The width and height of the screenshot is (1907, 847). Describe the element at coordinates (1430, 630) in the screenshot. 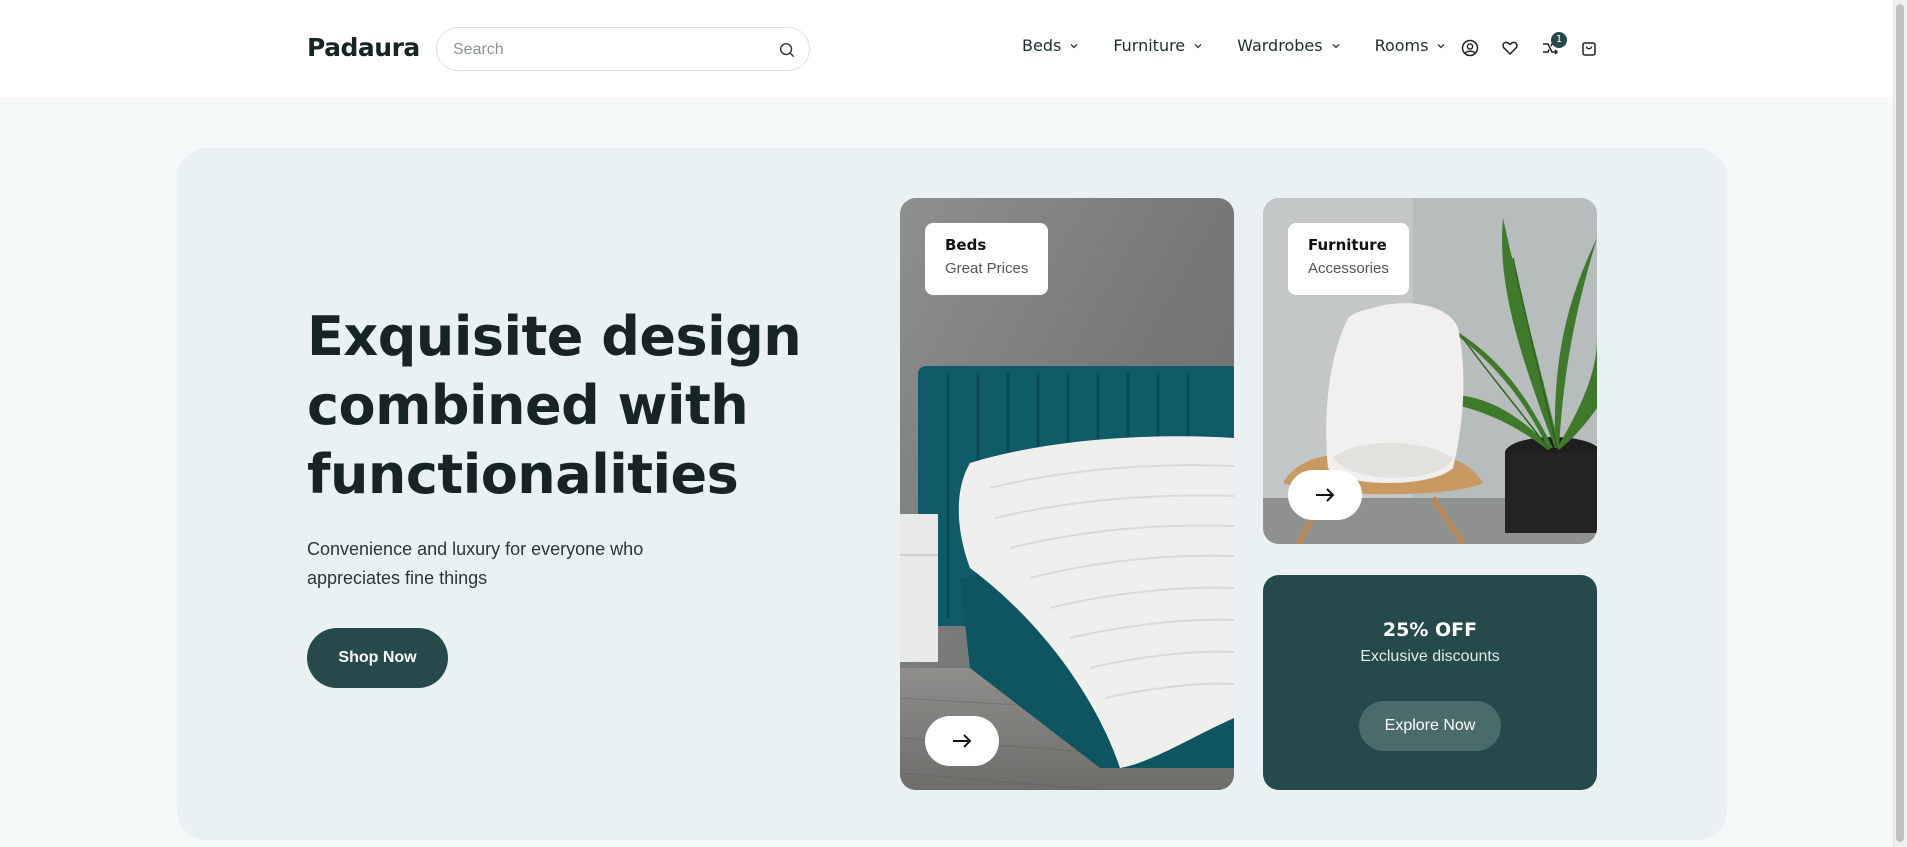

I see `promo-title: 25% OFF` at that location.